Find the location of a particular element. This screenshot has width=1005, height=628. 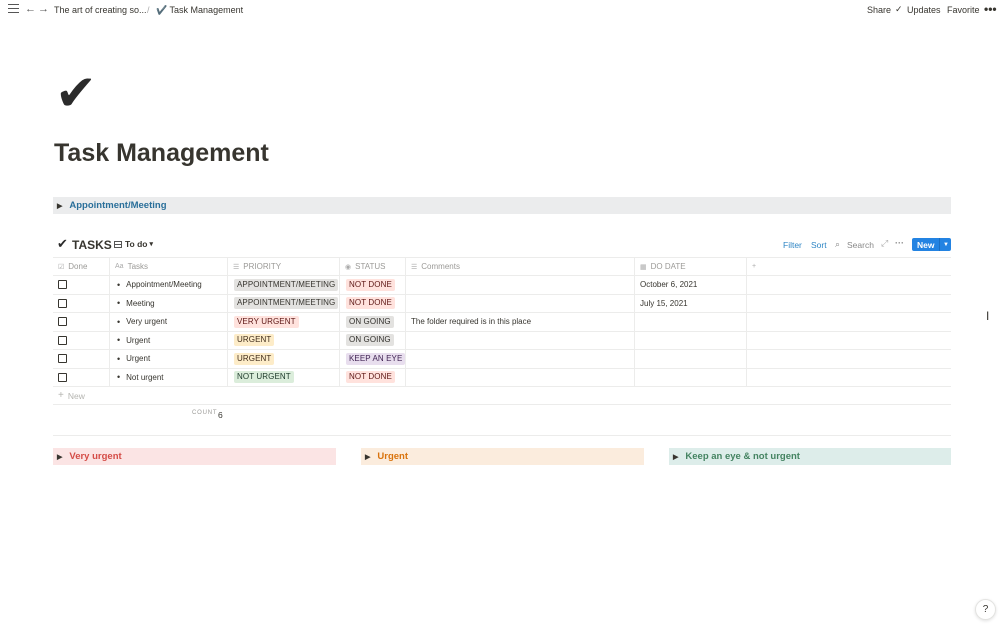

task-cell: • Meeting is located at coordinates (169, 303).